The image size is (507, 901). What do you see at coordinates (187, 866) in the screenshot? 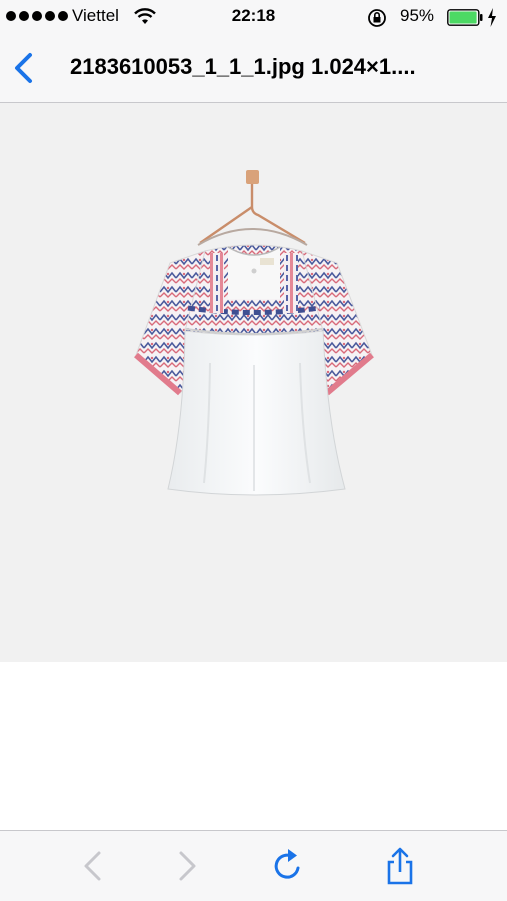
I see `forward-arrow-icon` at bounding box center [187, 866].